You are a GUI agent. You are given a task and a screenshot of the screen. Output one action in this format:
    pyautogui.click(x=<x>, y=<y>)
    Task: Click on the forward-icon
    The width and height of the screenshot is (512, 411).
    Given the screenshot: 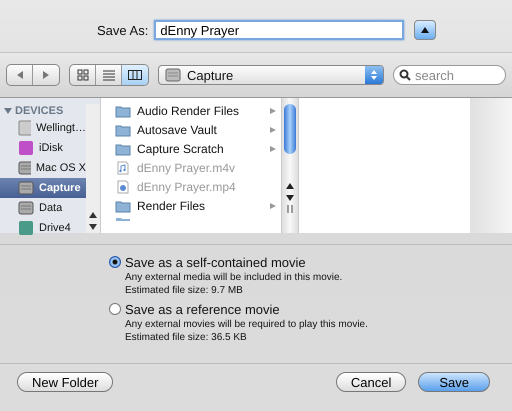 What is the action you would take?
    pyautogui.click(x=46, y=75)
    